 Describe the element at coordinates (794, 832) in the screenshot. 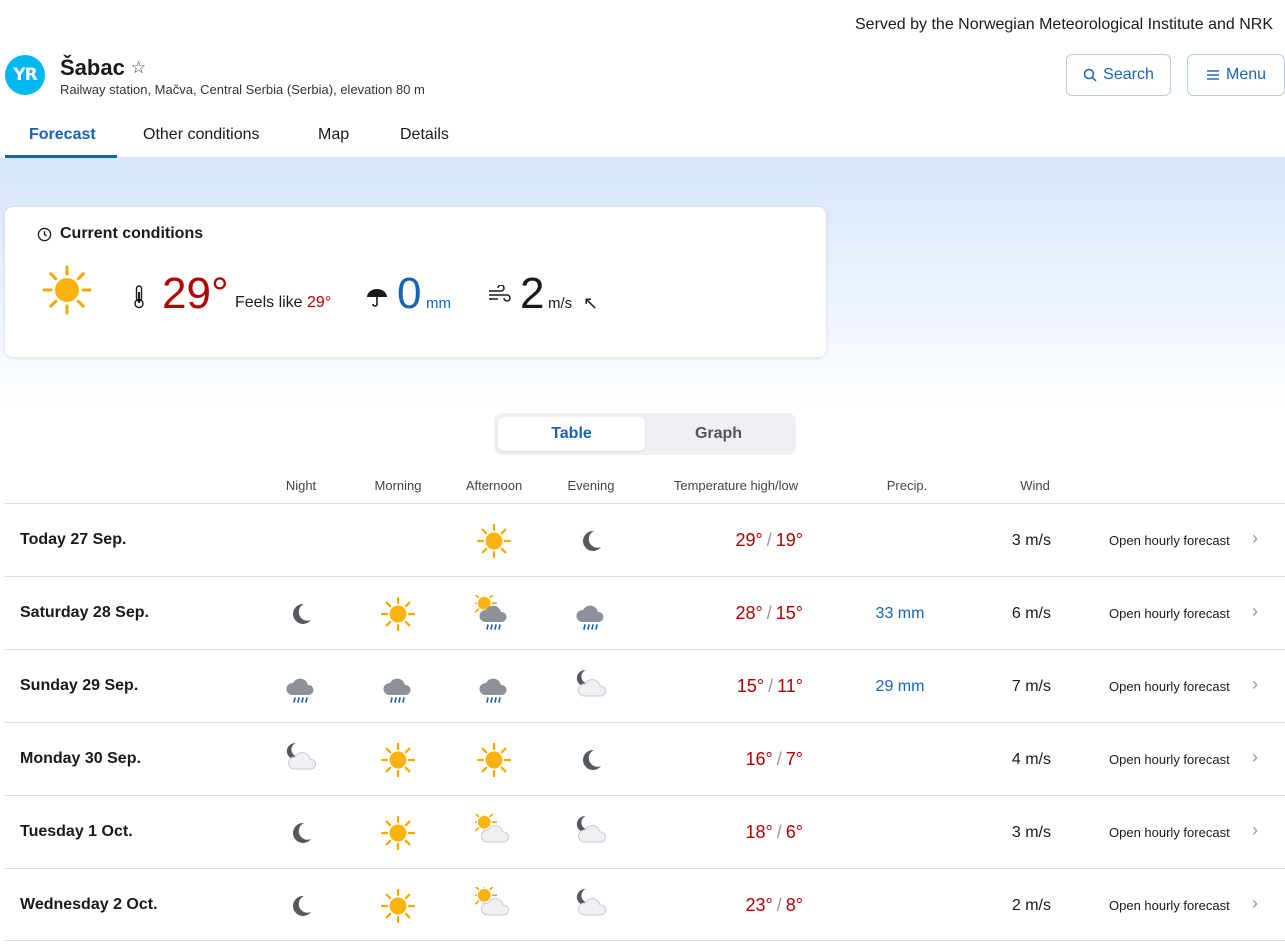

I see `temperature-low: 6°` at that location.